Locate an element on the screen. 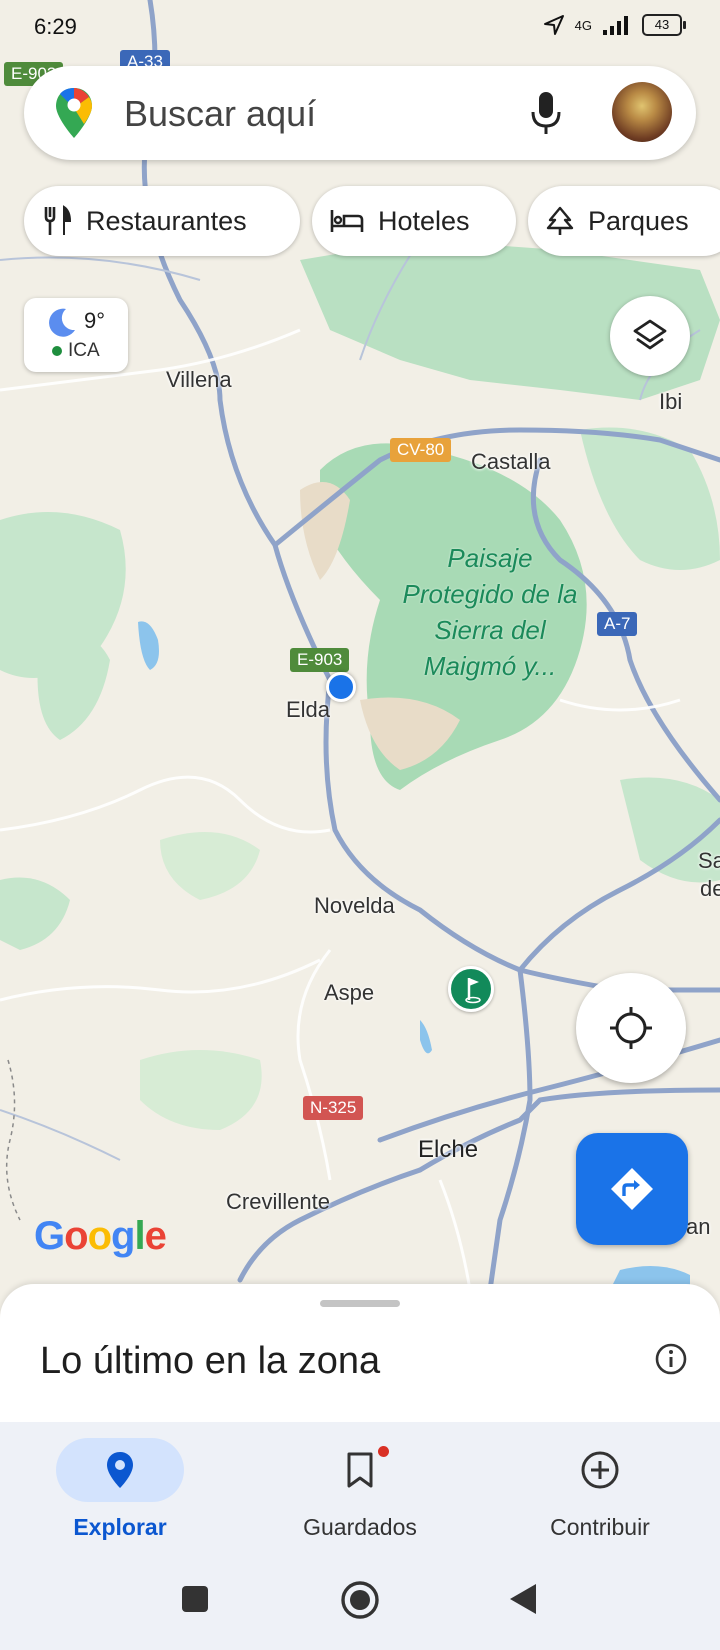  chip-restaurantes: Restaurantes is located at coordinates (162, 221).